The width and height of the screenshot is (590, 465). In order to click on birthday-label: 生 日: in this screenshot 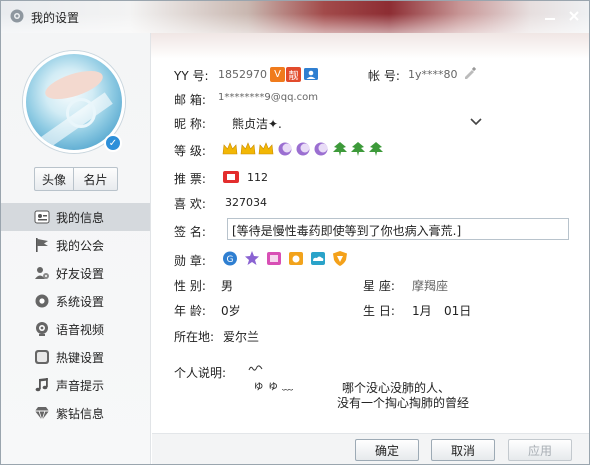, I will do `click(379, 311)`.